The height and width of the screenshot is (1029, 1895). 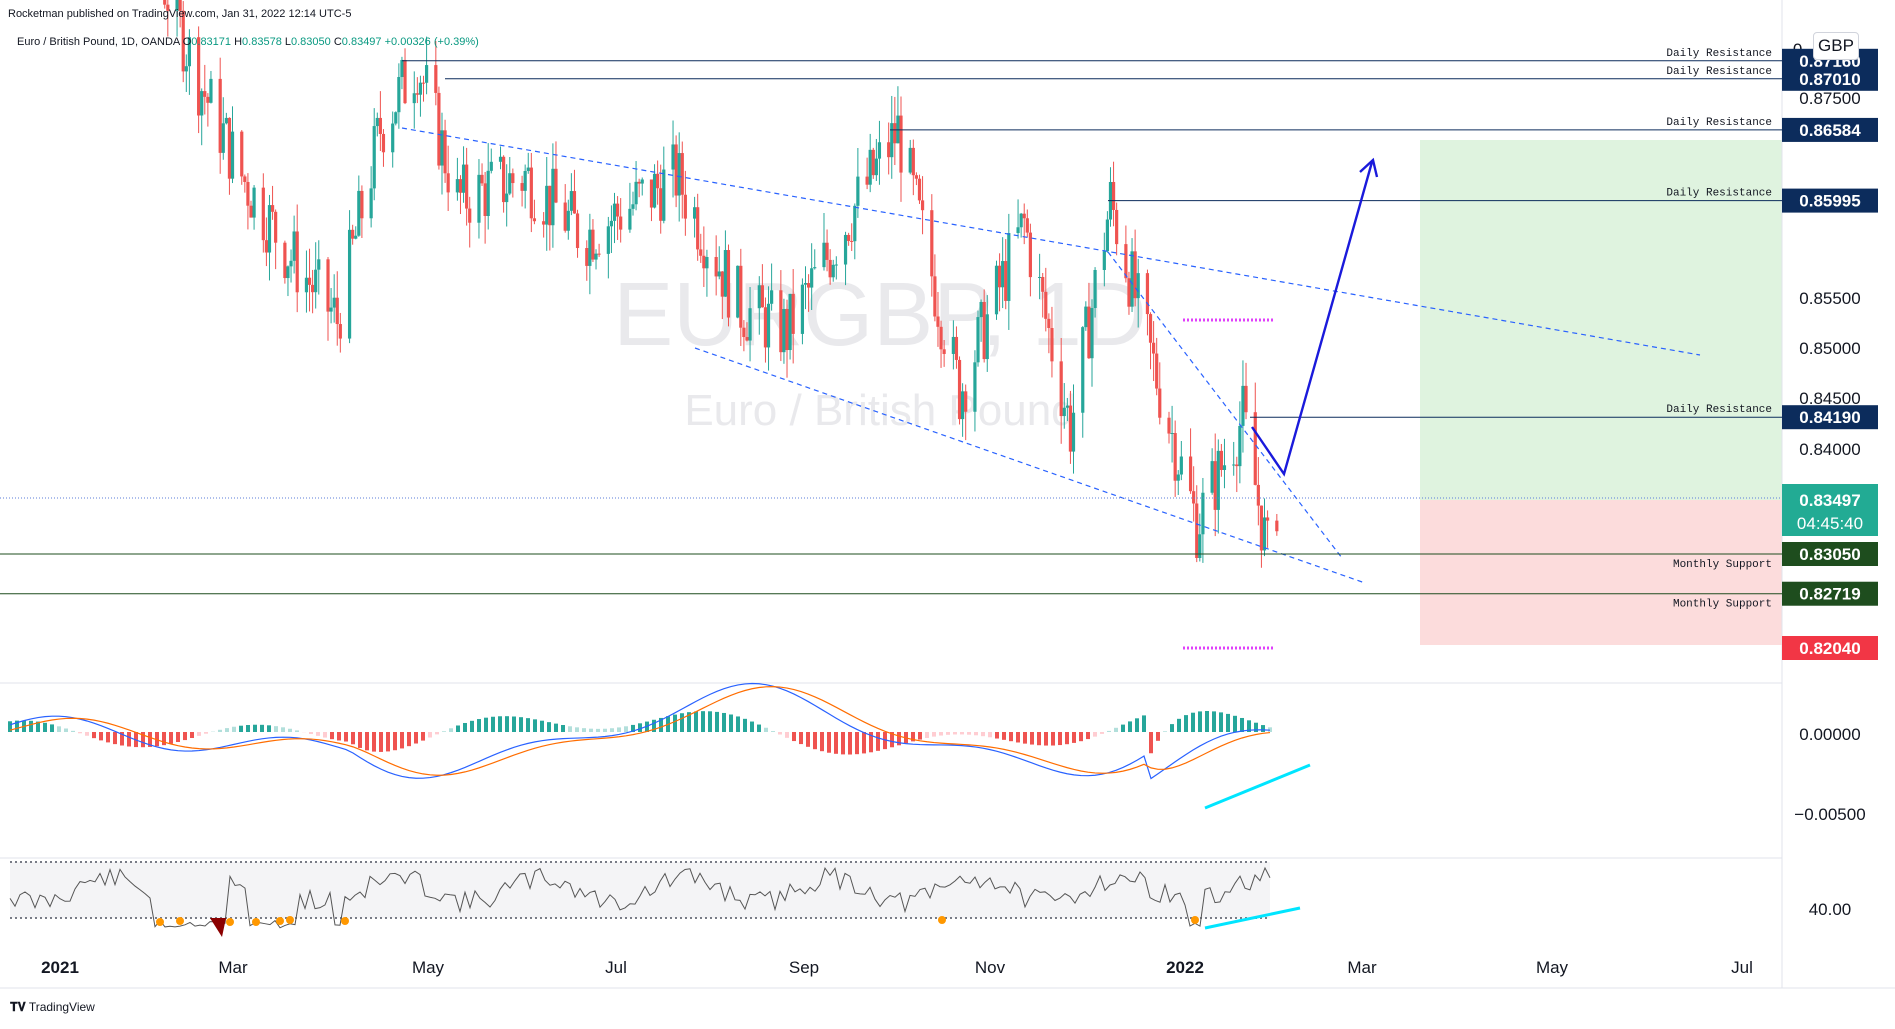 What do you see at coordinates (1362, 967) in the screenshot?
I see `time-tick: Mar` at bounding box center [1362, 967].